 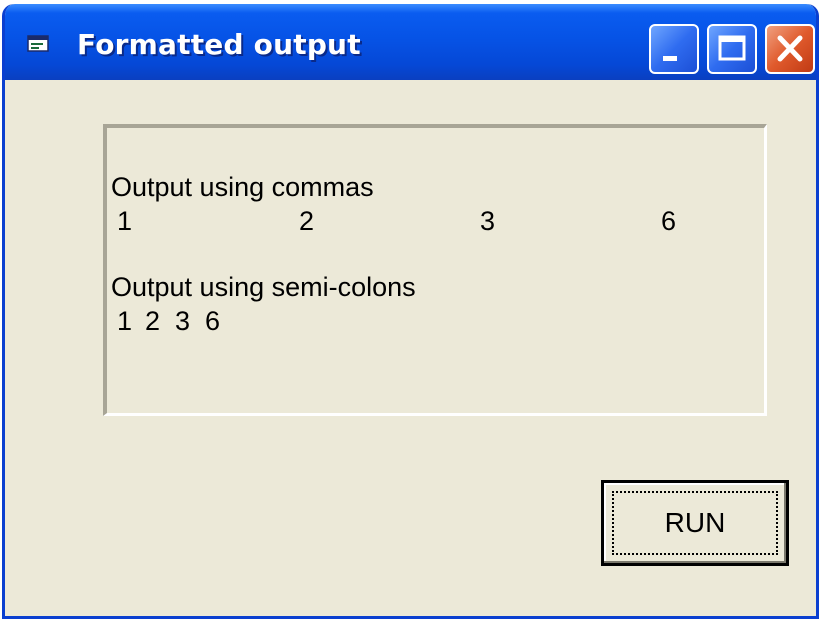 What do you see at coordinates (669, 221) in the screenshot?
I see `commas-value-4: 6` at bounding box center [669, 221].